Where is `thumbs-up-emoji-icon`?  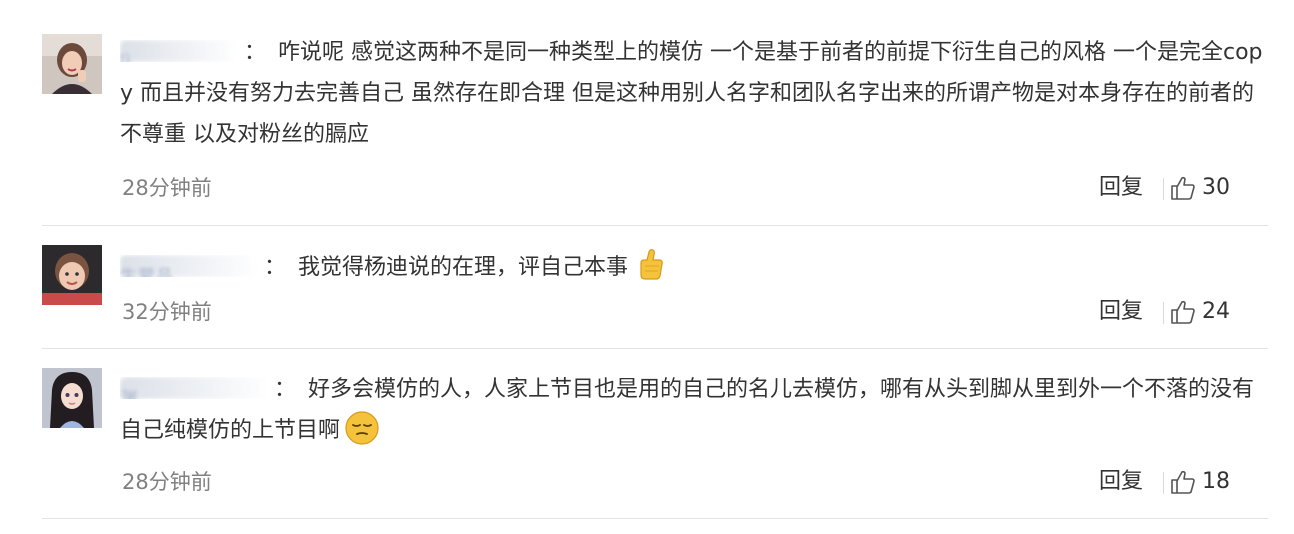
thumbs-up-emoji-icon is located at coordinates (651, 264).